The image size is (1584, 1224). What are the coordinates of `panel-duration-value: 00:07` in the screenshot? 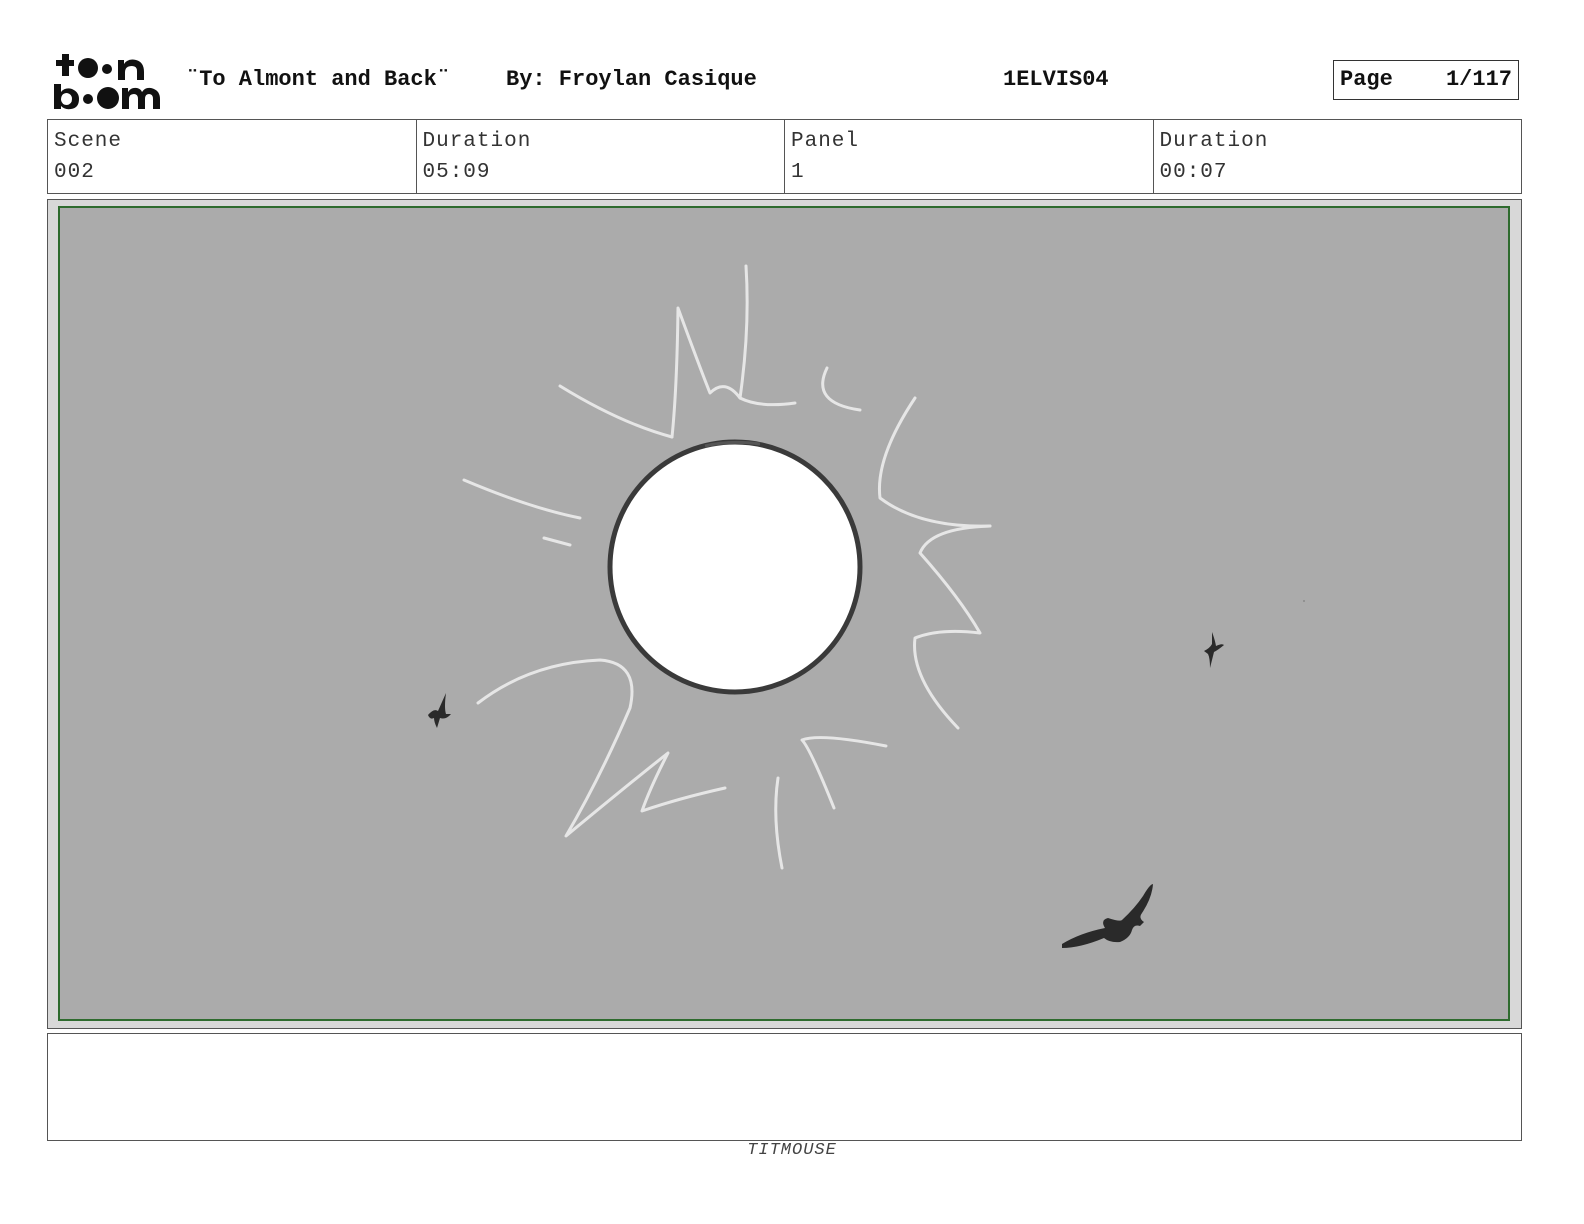 It's located at (1193, 172).